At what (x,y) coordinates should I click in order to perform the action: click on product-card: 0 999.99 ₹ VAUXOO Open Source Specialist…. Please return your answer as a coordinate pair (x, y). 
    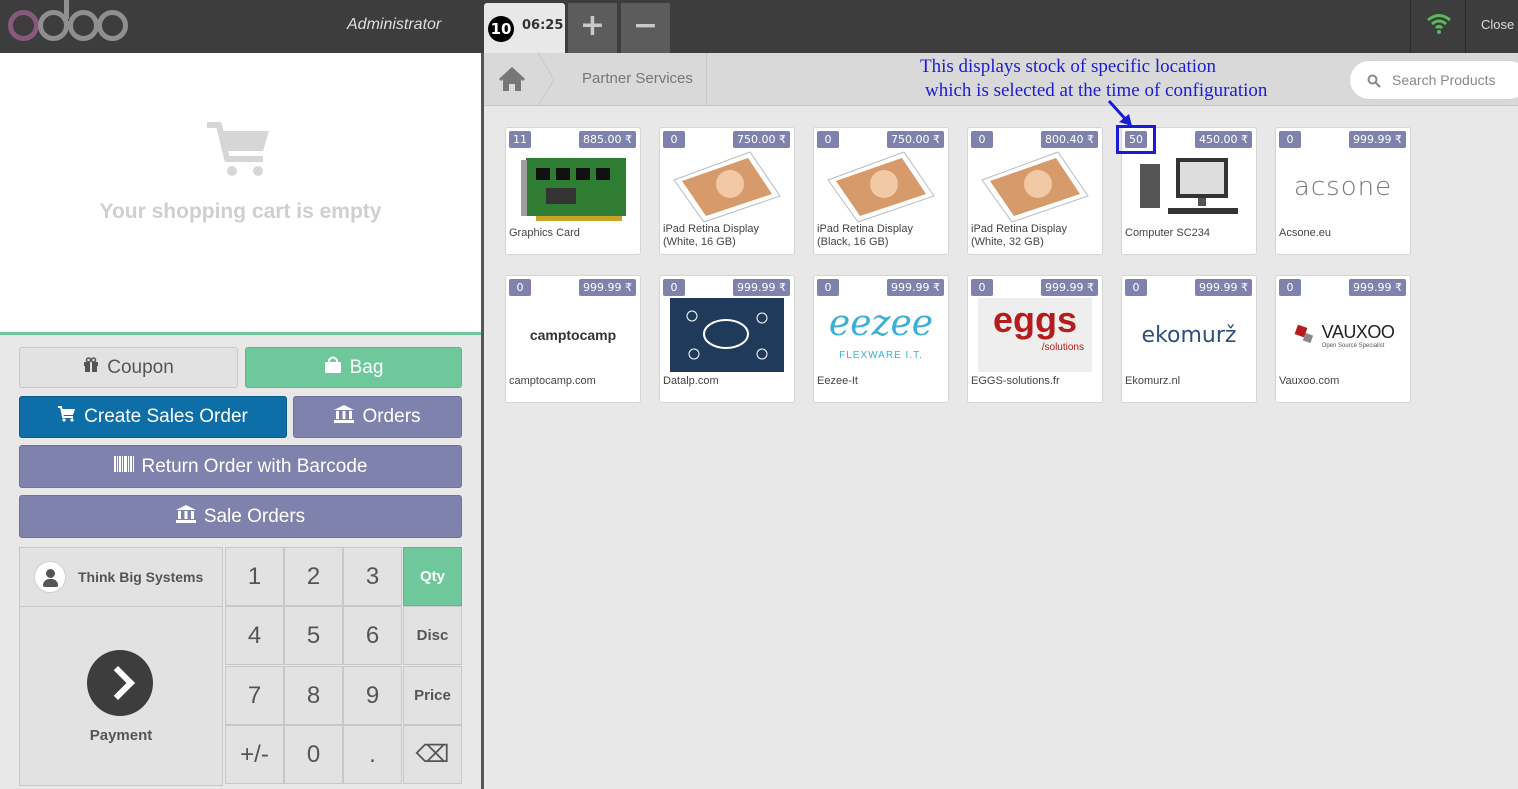
    Looking at the image, I should click on (1343, 339).